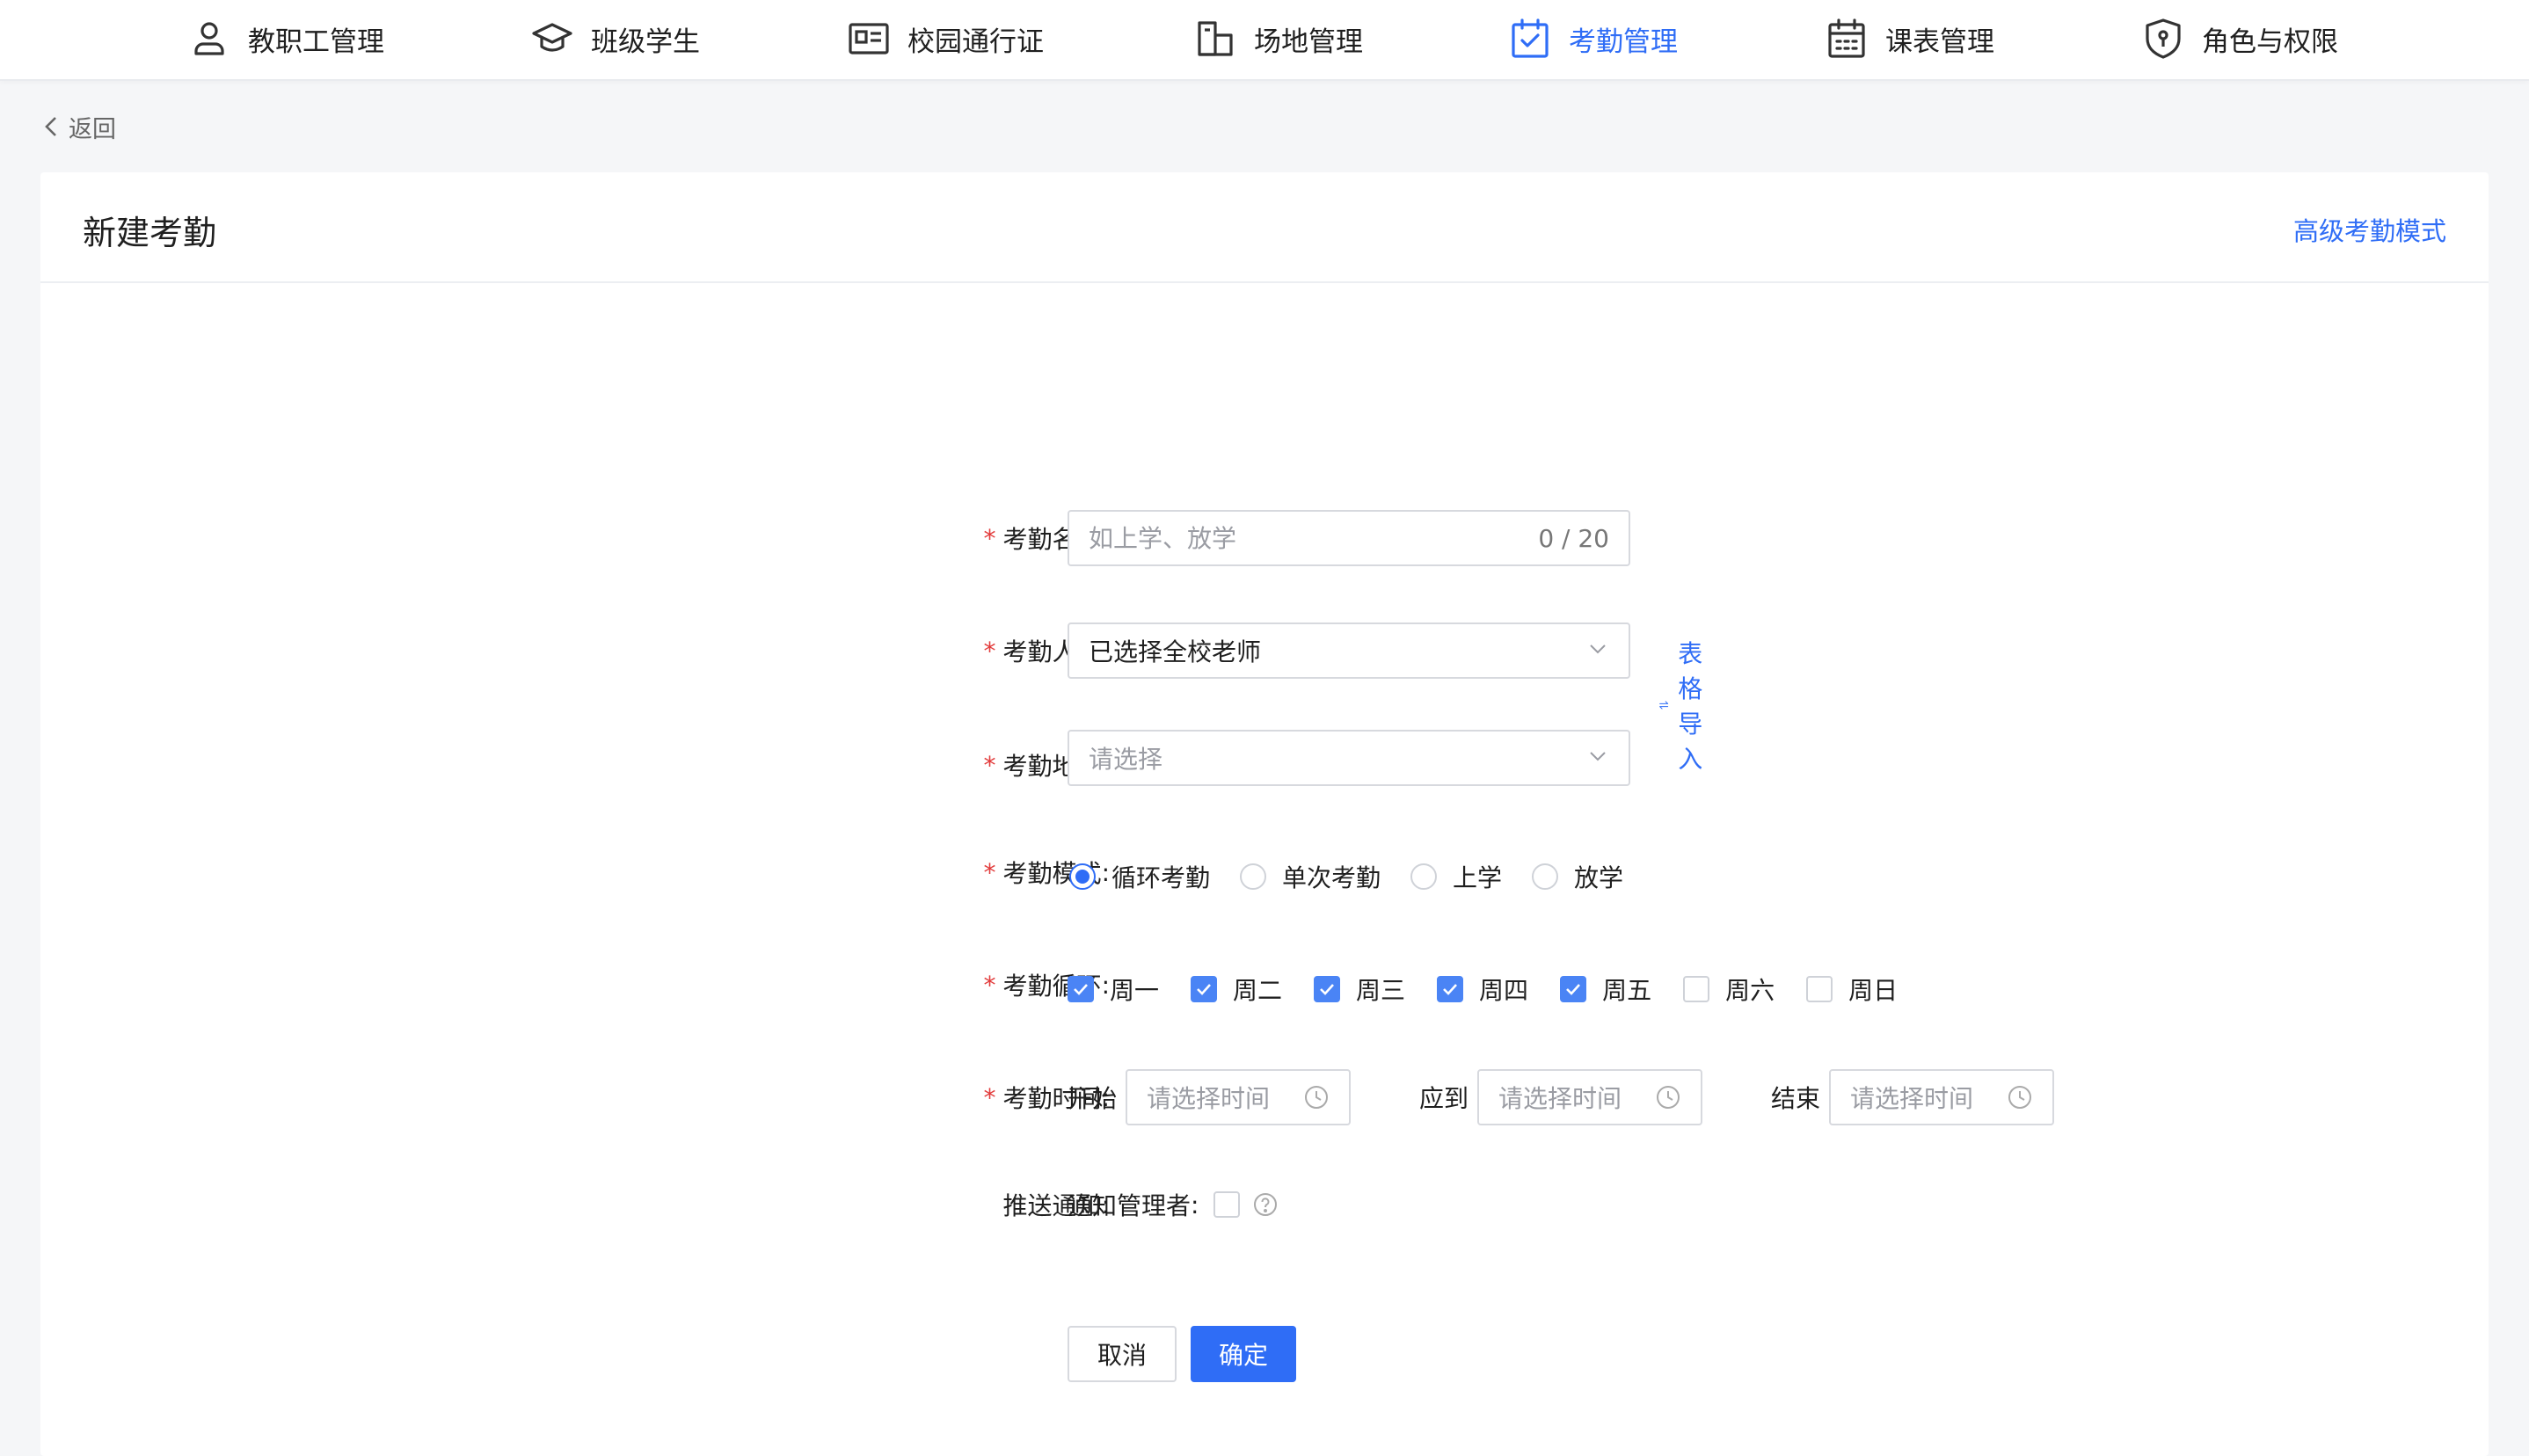  I want to click on mode-radio-group: 循环考勤 单次考勤 上学 放学, so click(1361, 876).